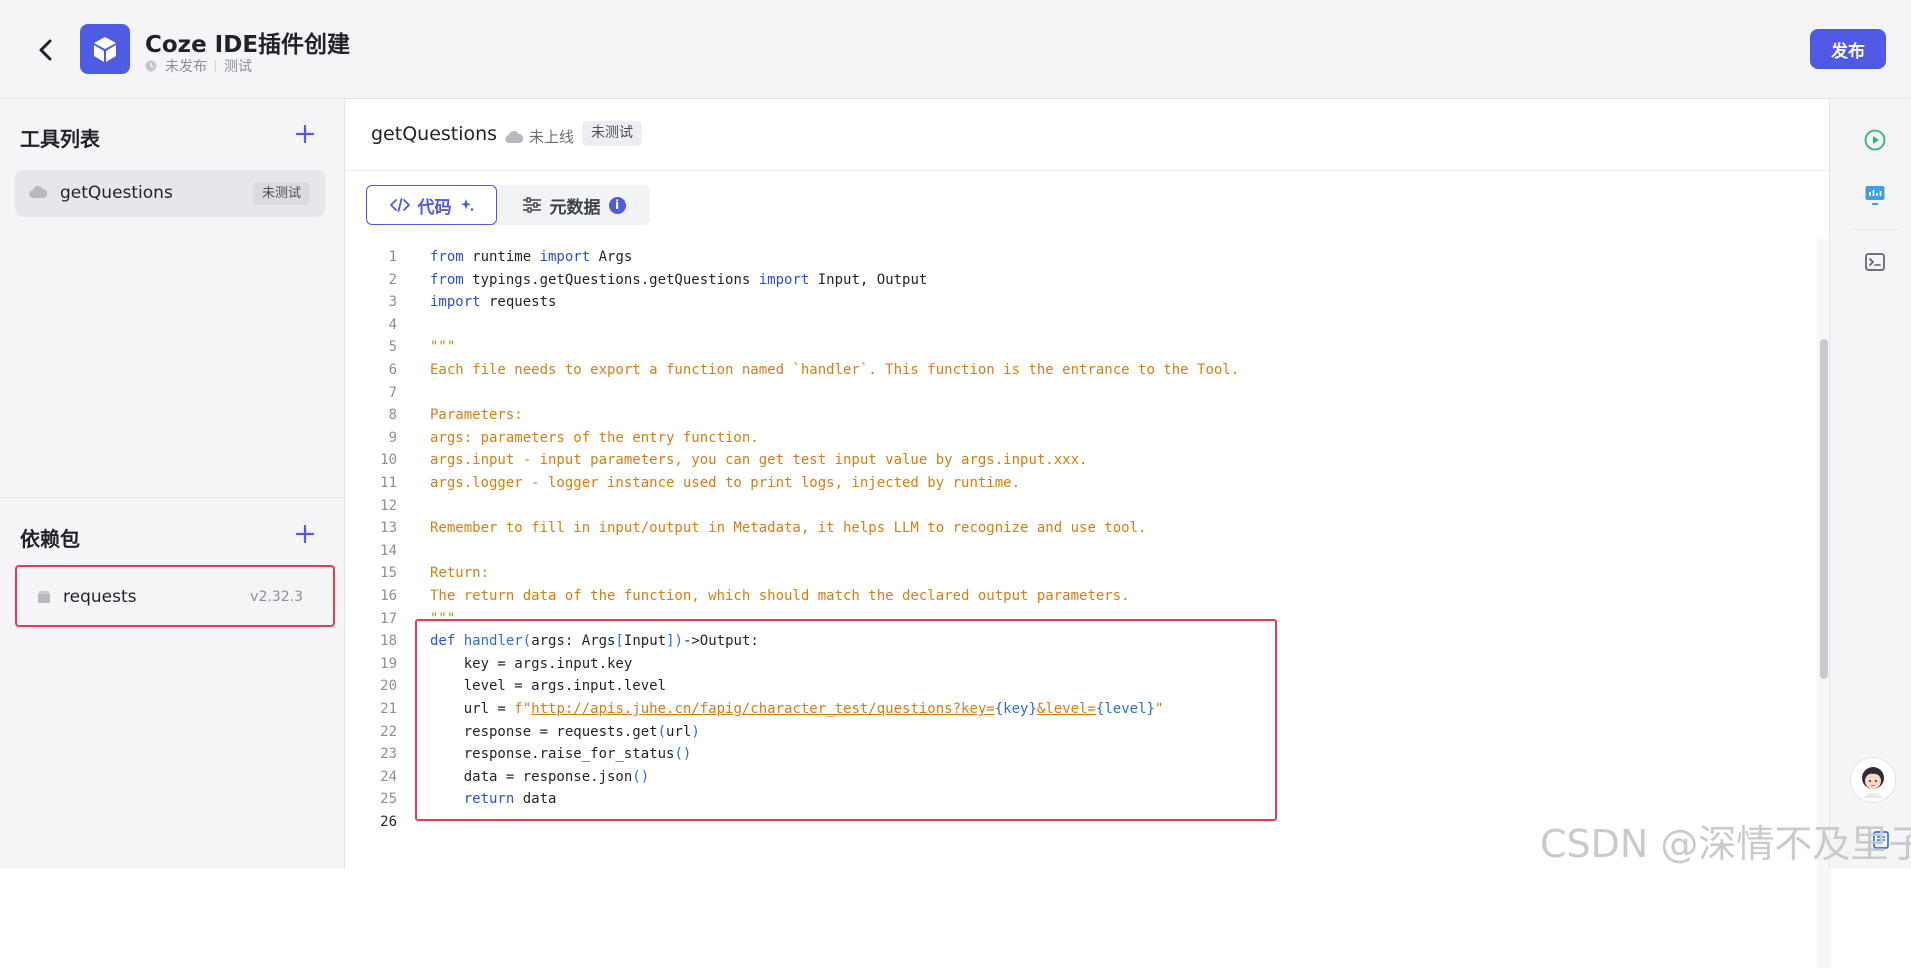 This screenshot has height=968, width=1911. Describe the element at coordinates (1824, 509) in the screenshot. I see `editor-scrollbar` at that location.